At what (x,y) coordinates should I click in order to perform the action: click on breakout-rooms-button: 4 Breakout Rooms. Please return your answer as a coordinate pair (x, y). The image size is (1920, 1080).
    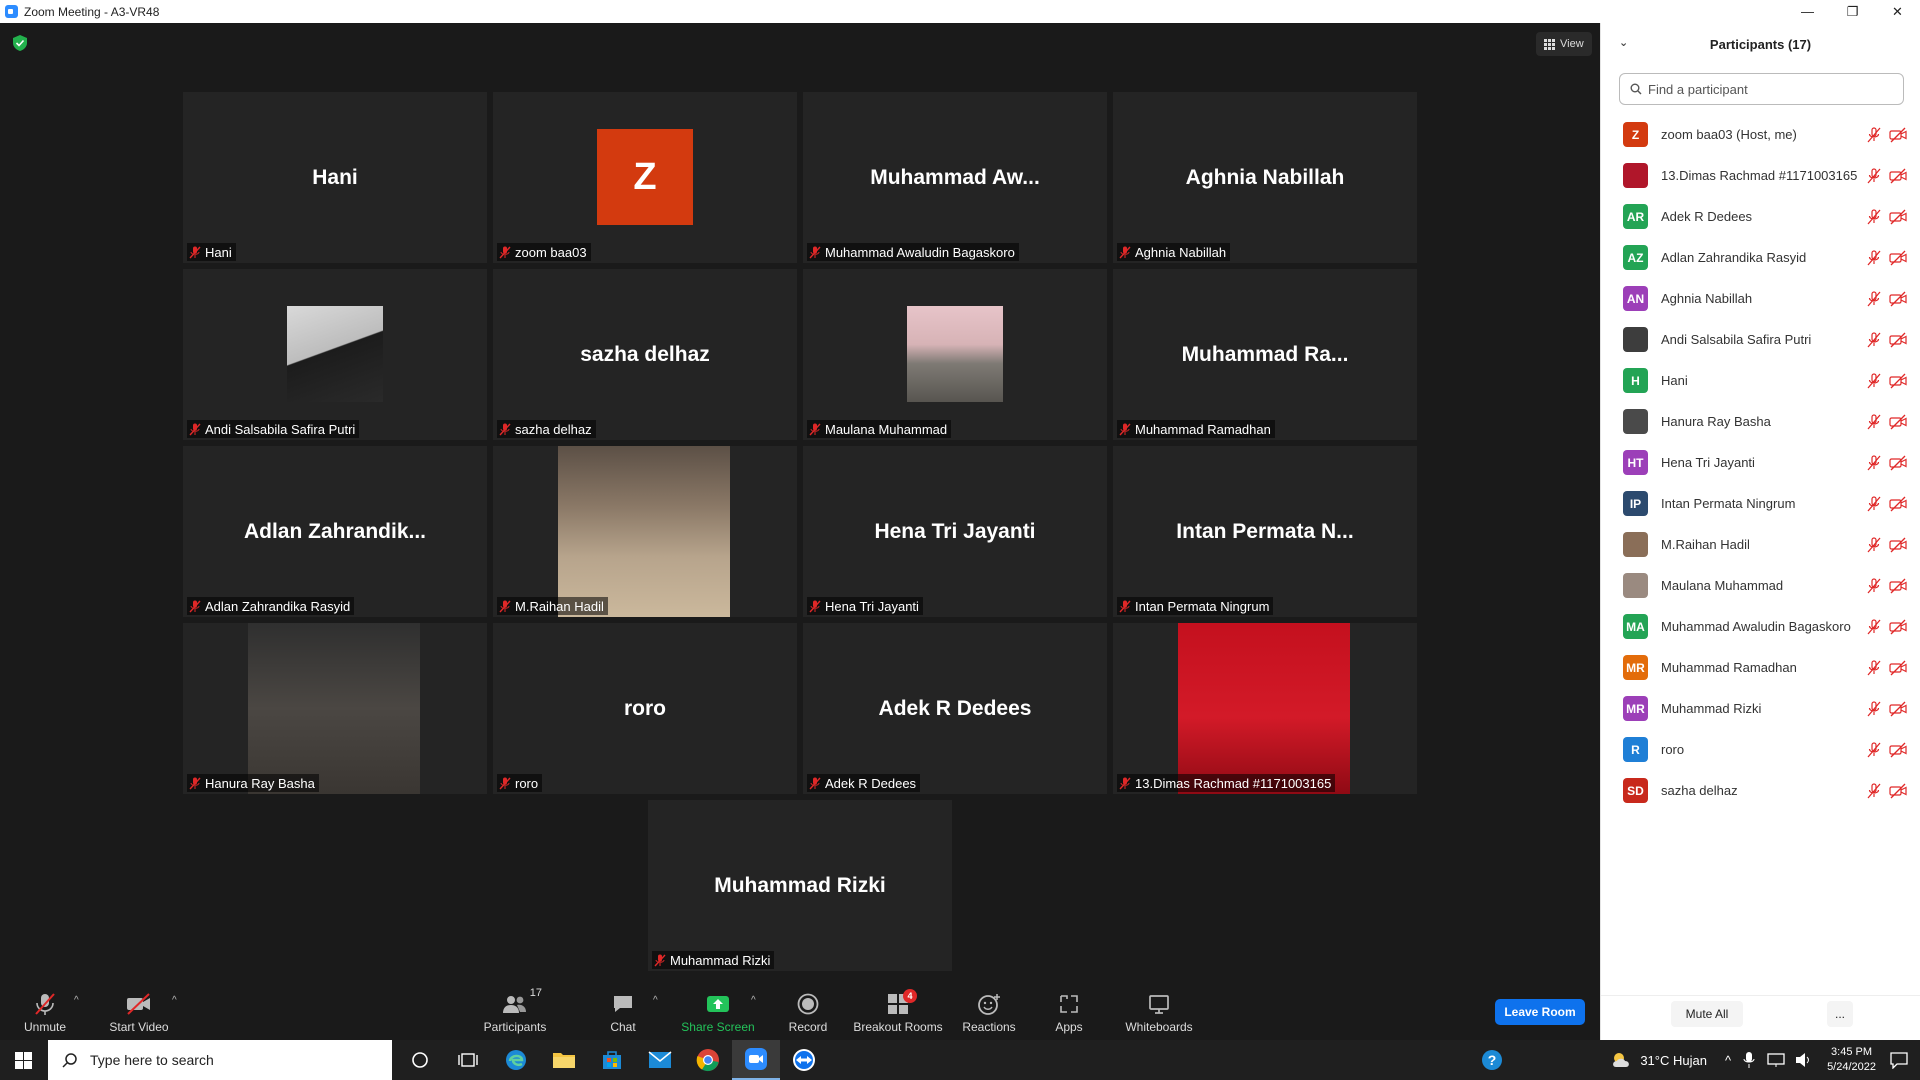
    Looking at the image, I should click on (898, 1011).